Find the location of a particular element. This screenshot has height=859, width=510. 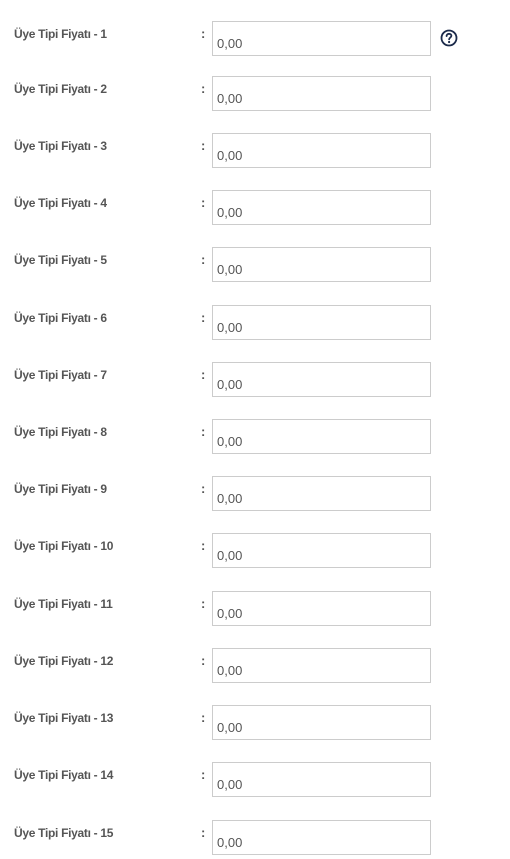

price-row-6: Üye Tipi Fiyatı - 6 : is located at coordinates (255, 323).